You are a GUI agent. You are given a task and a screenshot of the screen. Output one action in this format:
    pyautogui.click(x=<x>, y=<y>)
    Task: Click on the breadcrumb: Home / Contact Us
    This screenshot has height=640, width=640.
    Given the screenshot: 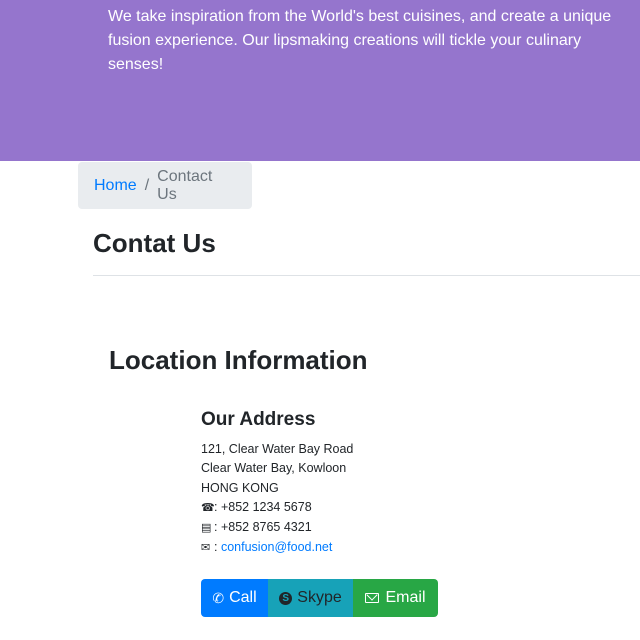 What is the action you would take?
    pyautogui.click(x=165, y=185)
    